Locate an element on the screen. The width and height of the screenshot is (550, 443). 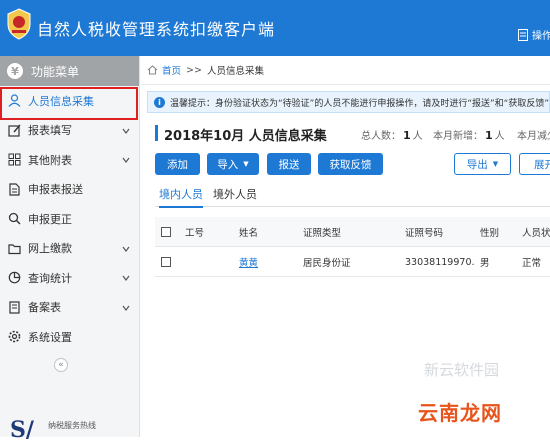
cell-status: 正常 is located at coordinates (532, 263).